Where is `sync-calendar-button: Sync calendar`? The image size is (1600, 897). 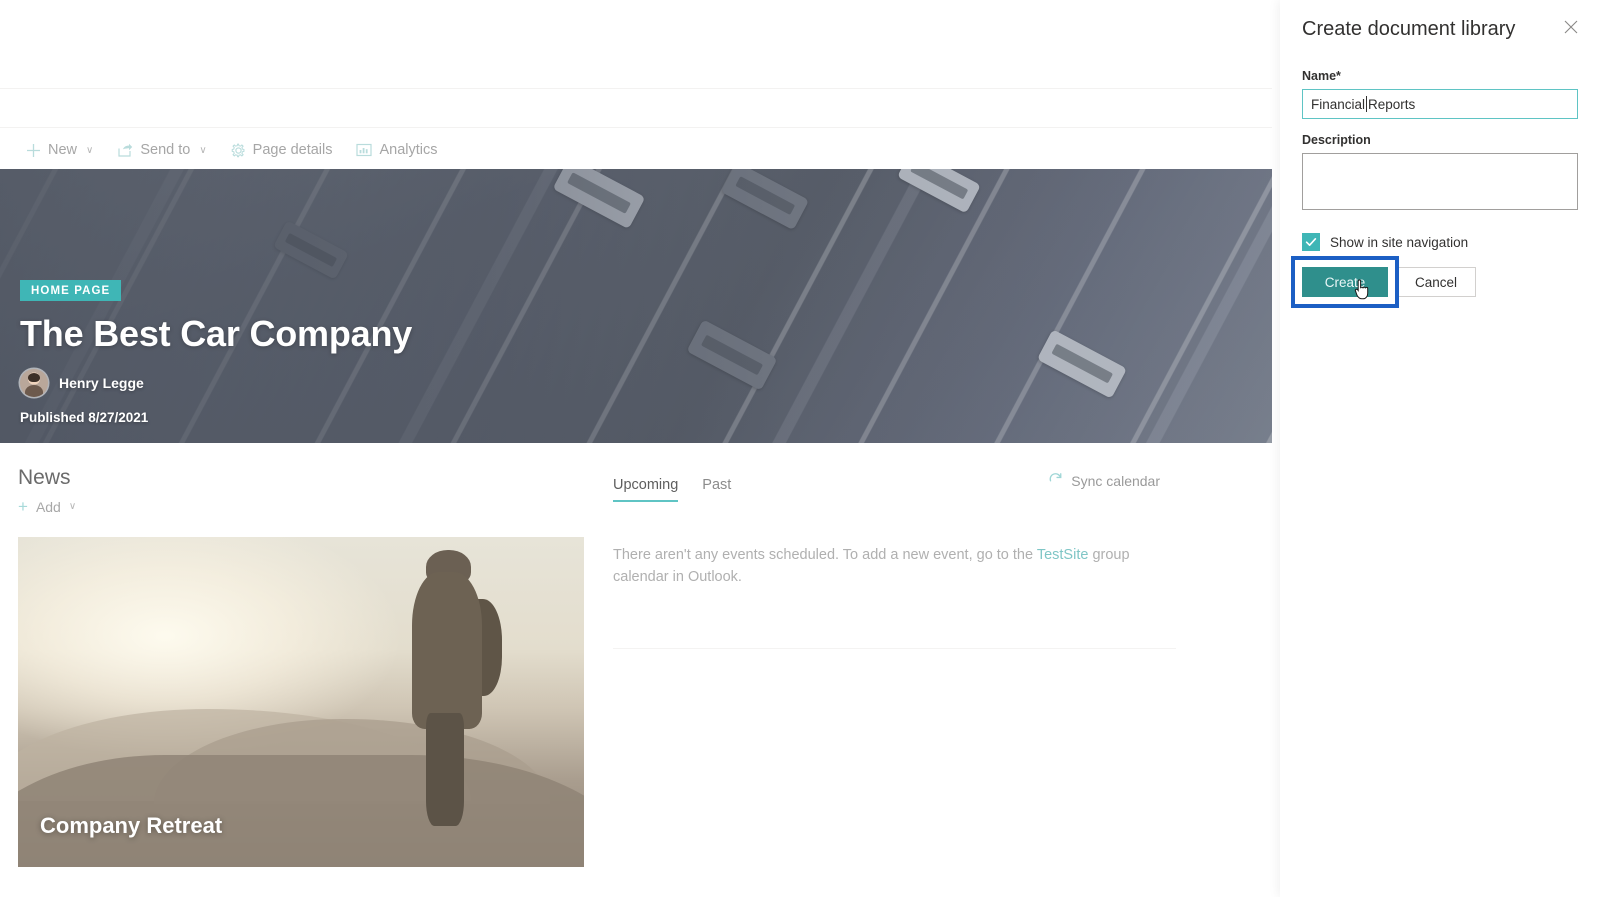
sync-calendar-button: Sync calendar is located at coordinates (1104, 481).